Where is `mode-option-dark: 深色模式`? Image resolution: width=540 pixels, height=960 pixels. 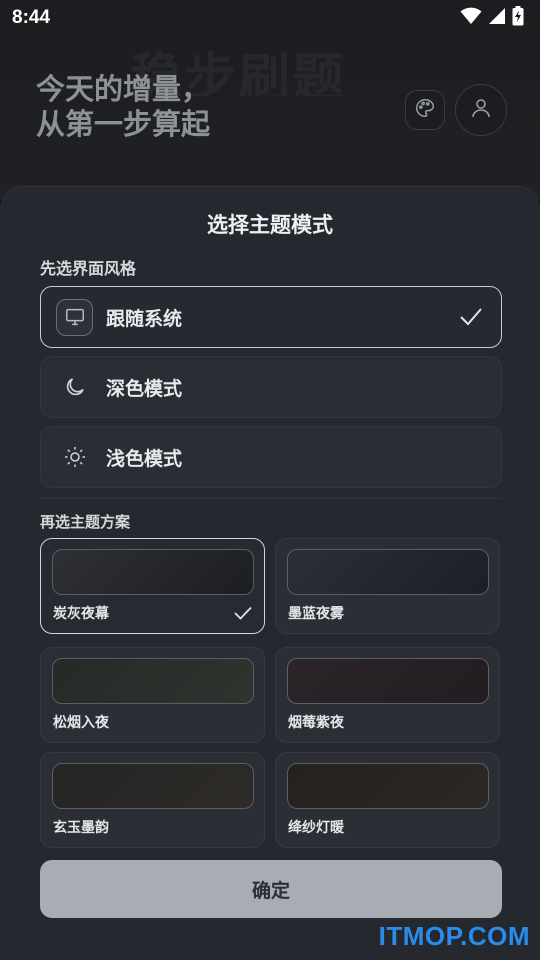
mode-option-dark: 深色模式 is located at coordinates (271, 387).